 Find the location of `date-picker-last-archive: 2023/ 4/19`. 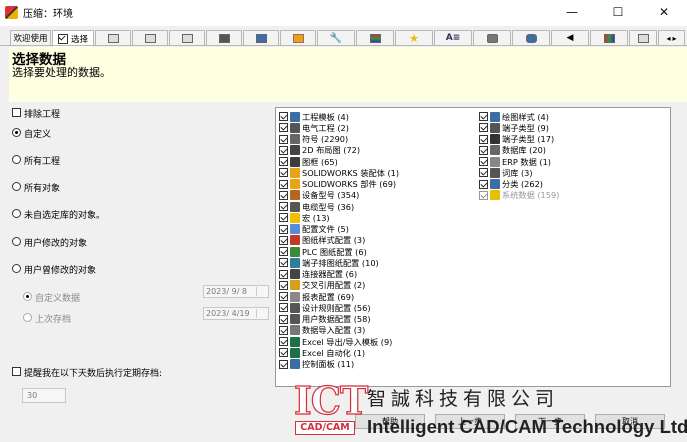

date-picker-last-archive: 2023/ 4/19 is located at coordinates (236, 313).